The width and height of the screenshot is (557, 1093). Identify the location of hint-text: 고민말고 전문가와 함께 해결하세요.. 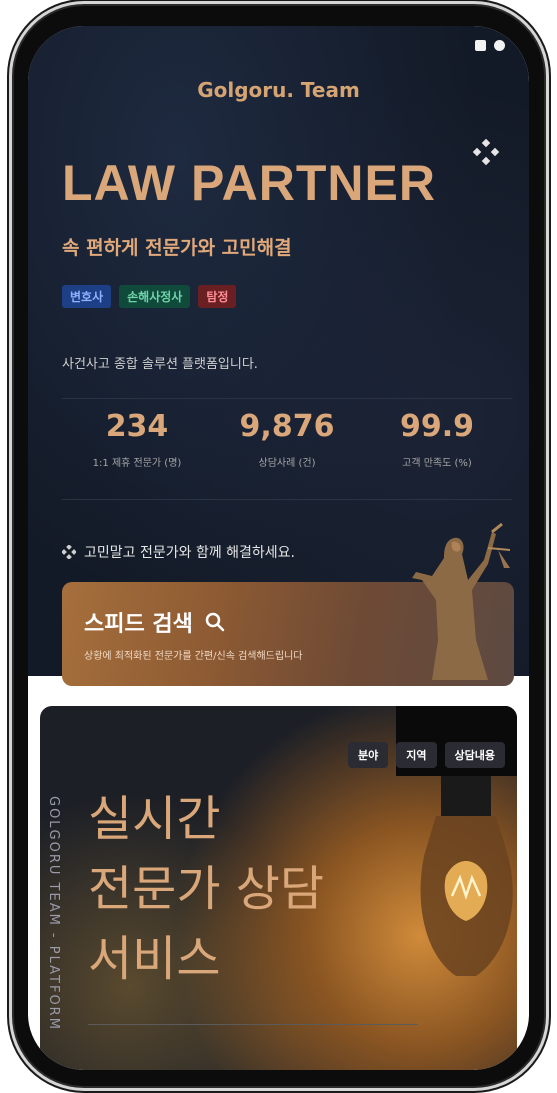
(189, 553).